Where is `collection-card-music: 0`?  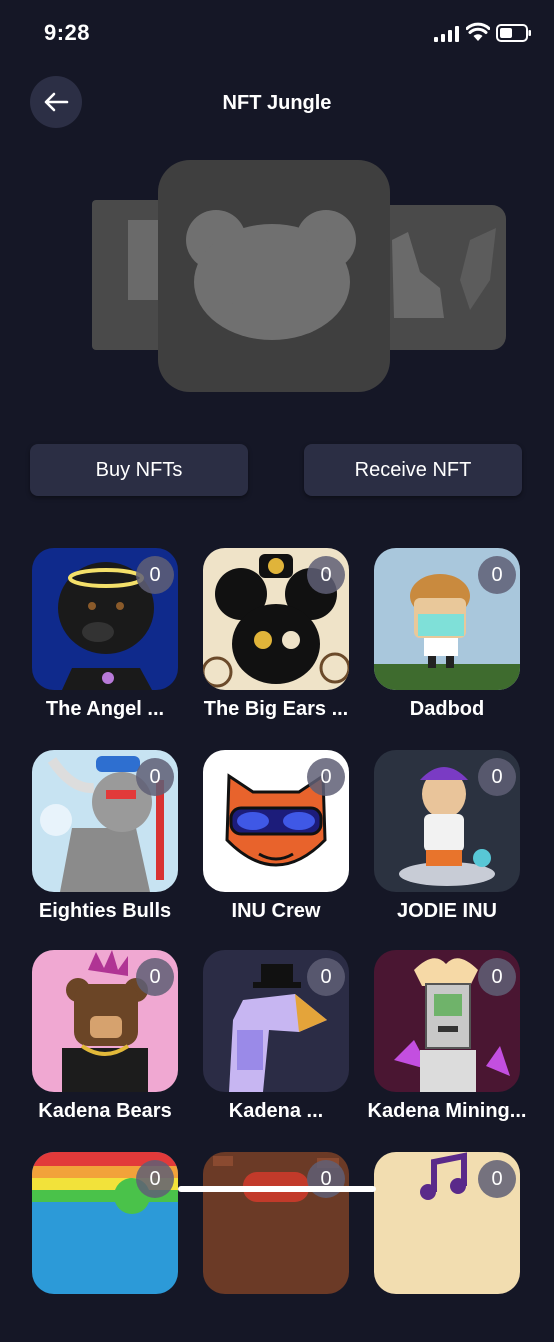 collection-card-music: 0 is located at coordinates (431, 1247).